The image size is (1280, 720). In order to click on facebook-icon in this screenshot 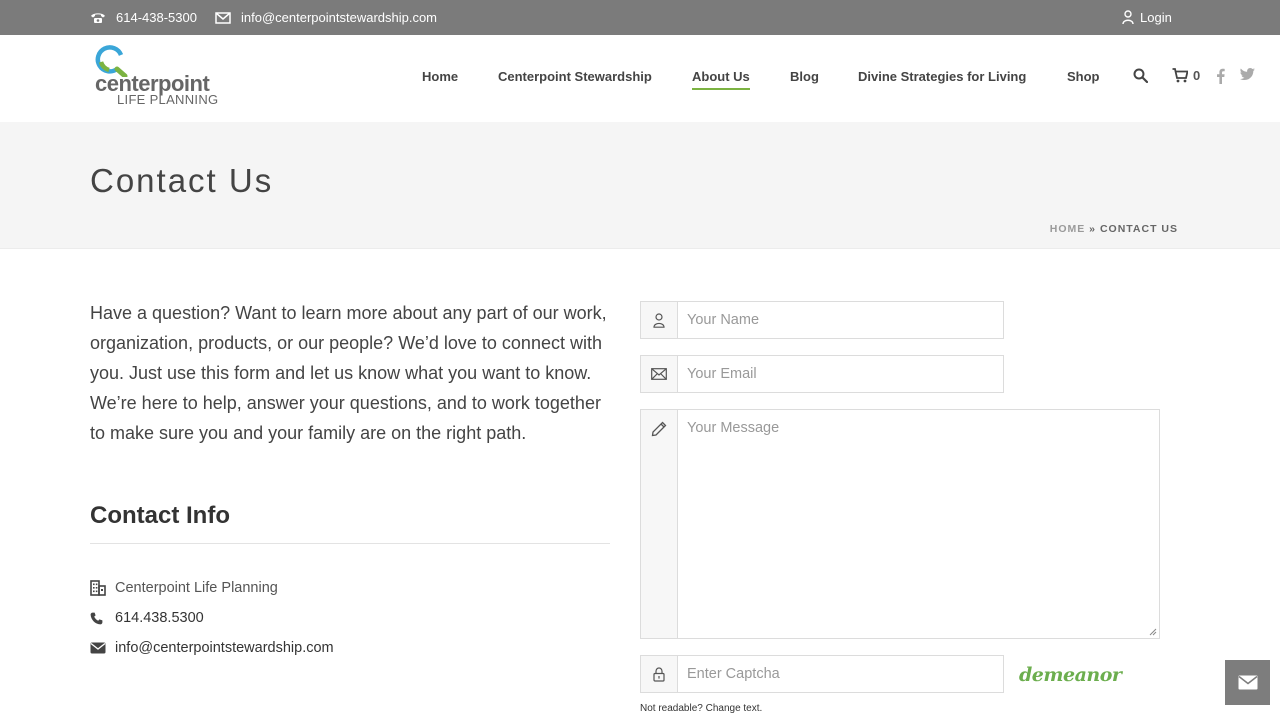, I will do `click(1220, 76)`.